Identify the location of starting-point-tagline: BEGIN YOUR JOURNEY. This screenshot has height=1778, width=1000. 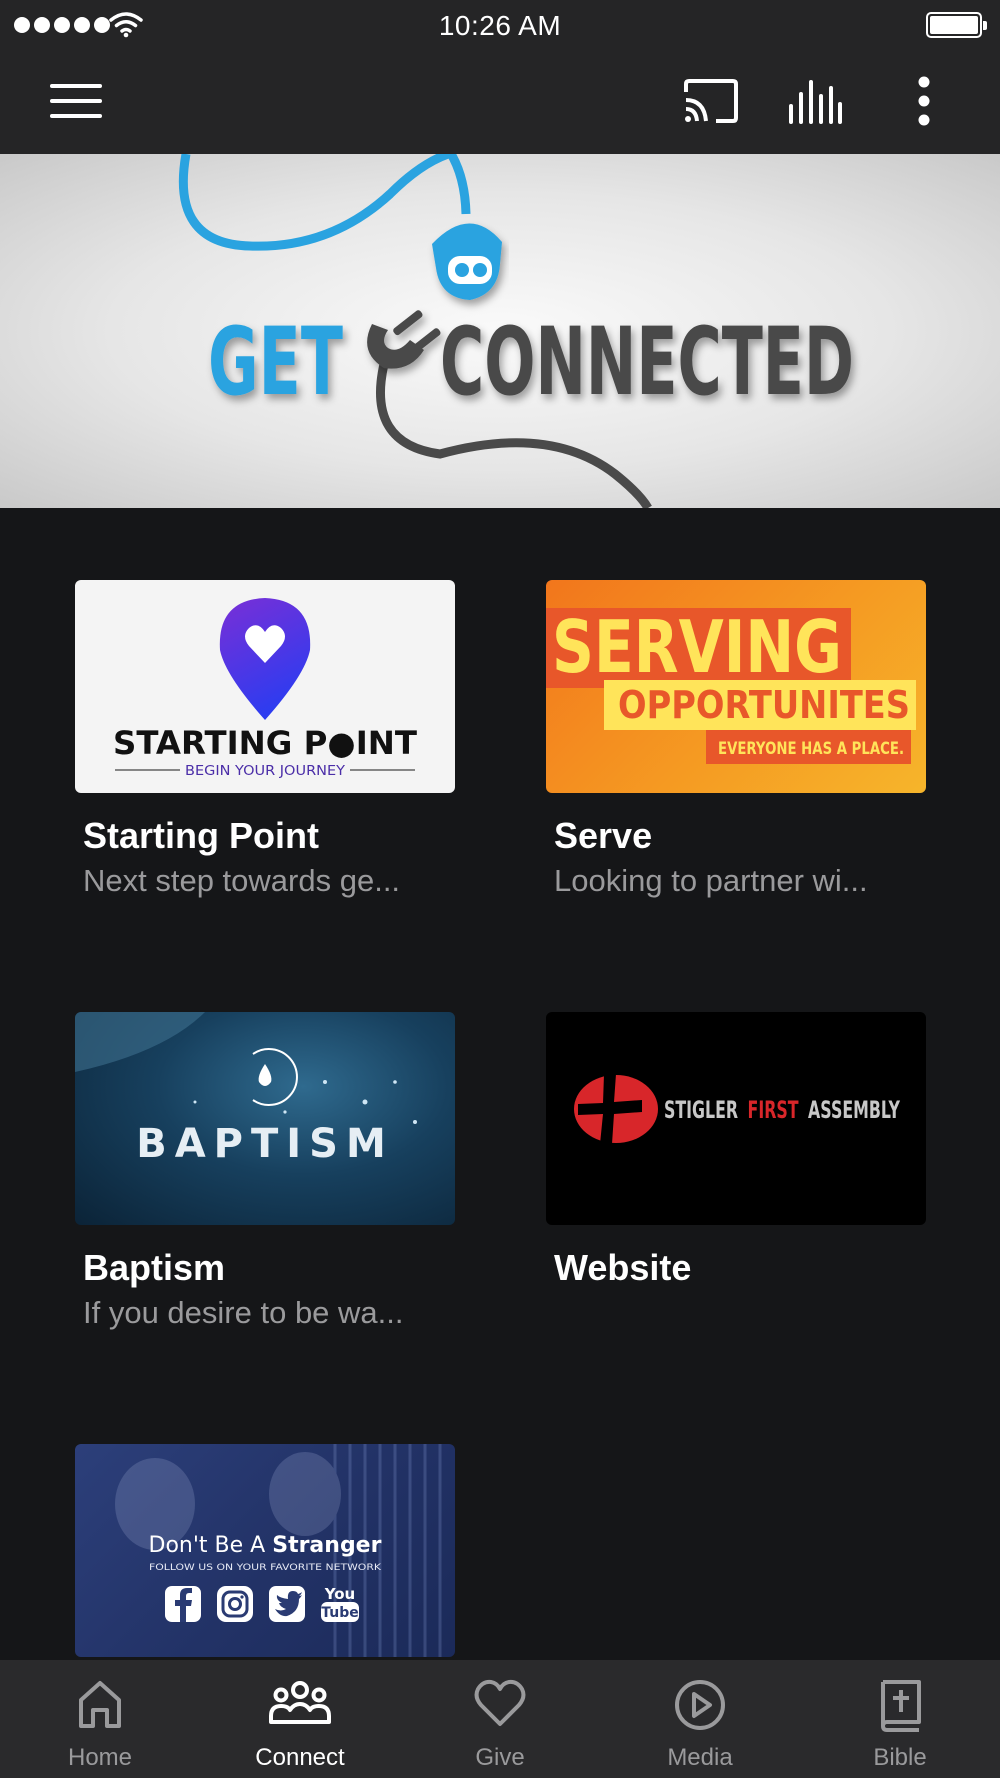
(265, 771).